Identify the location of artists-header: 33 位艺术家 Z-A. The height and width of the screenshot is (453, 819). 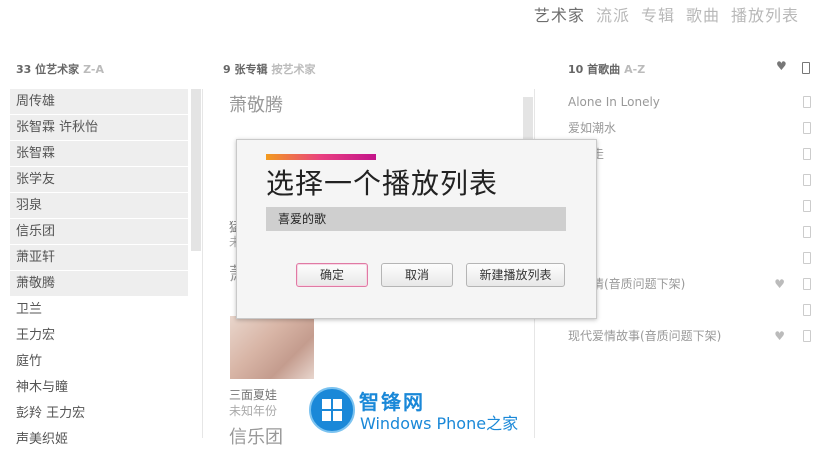
(60, 69).